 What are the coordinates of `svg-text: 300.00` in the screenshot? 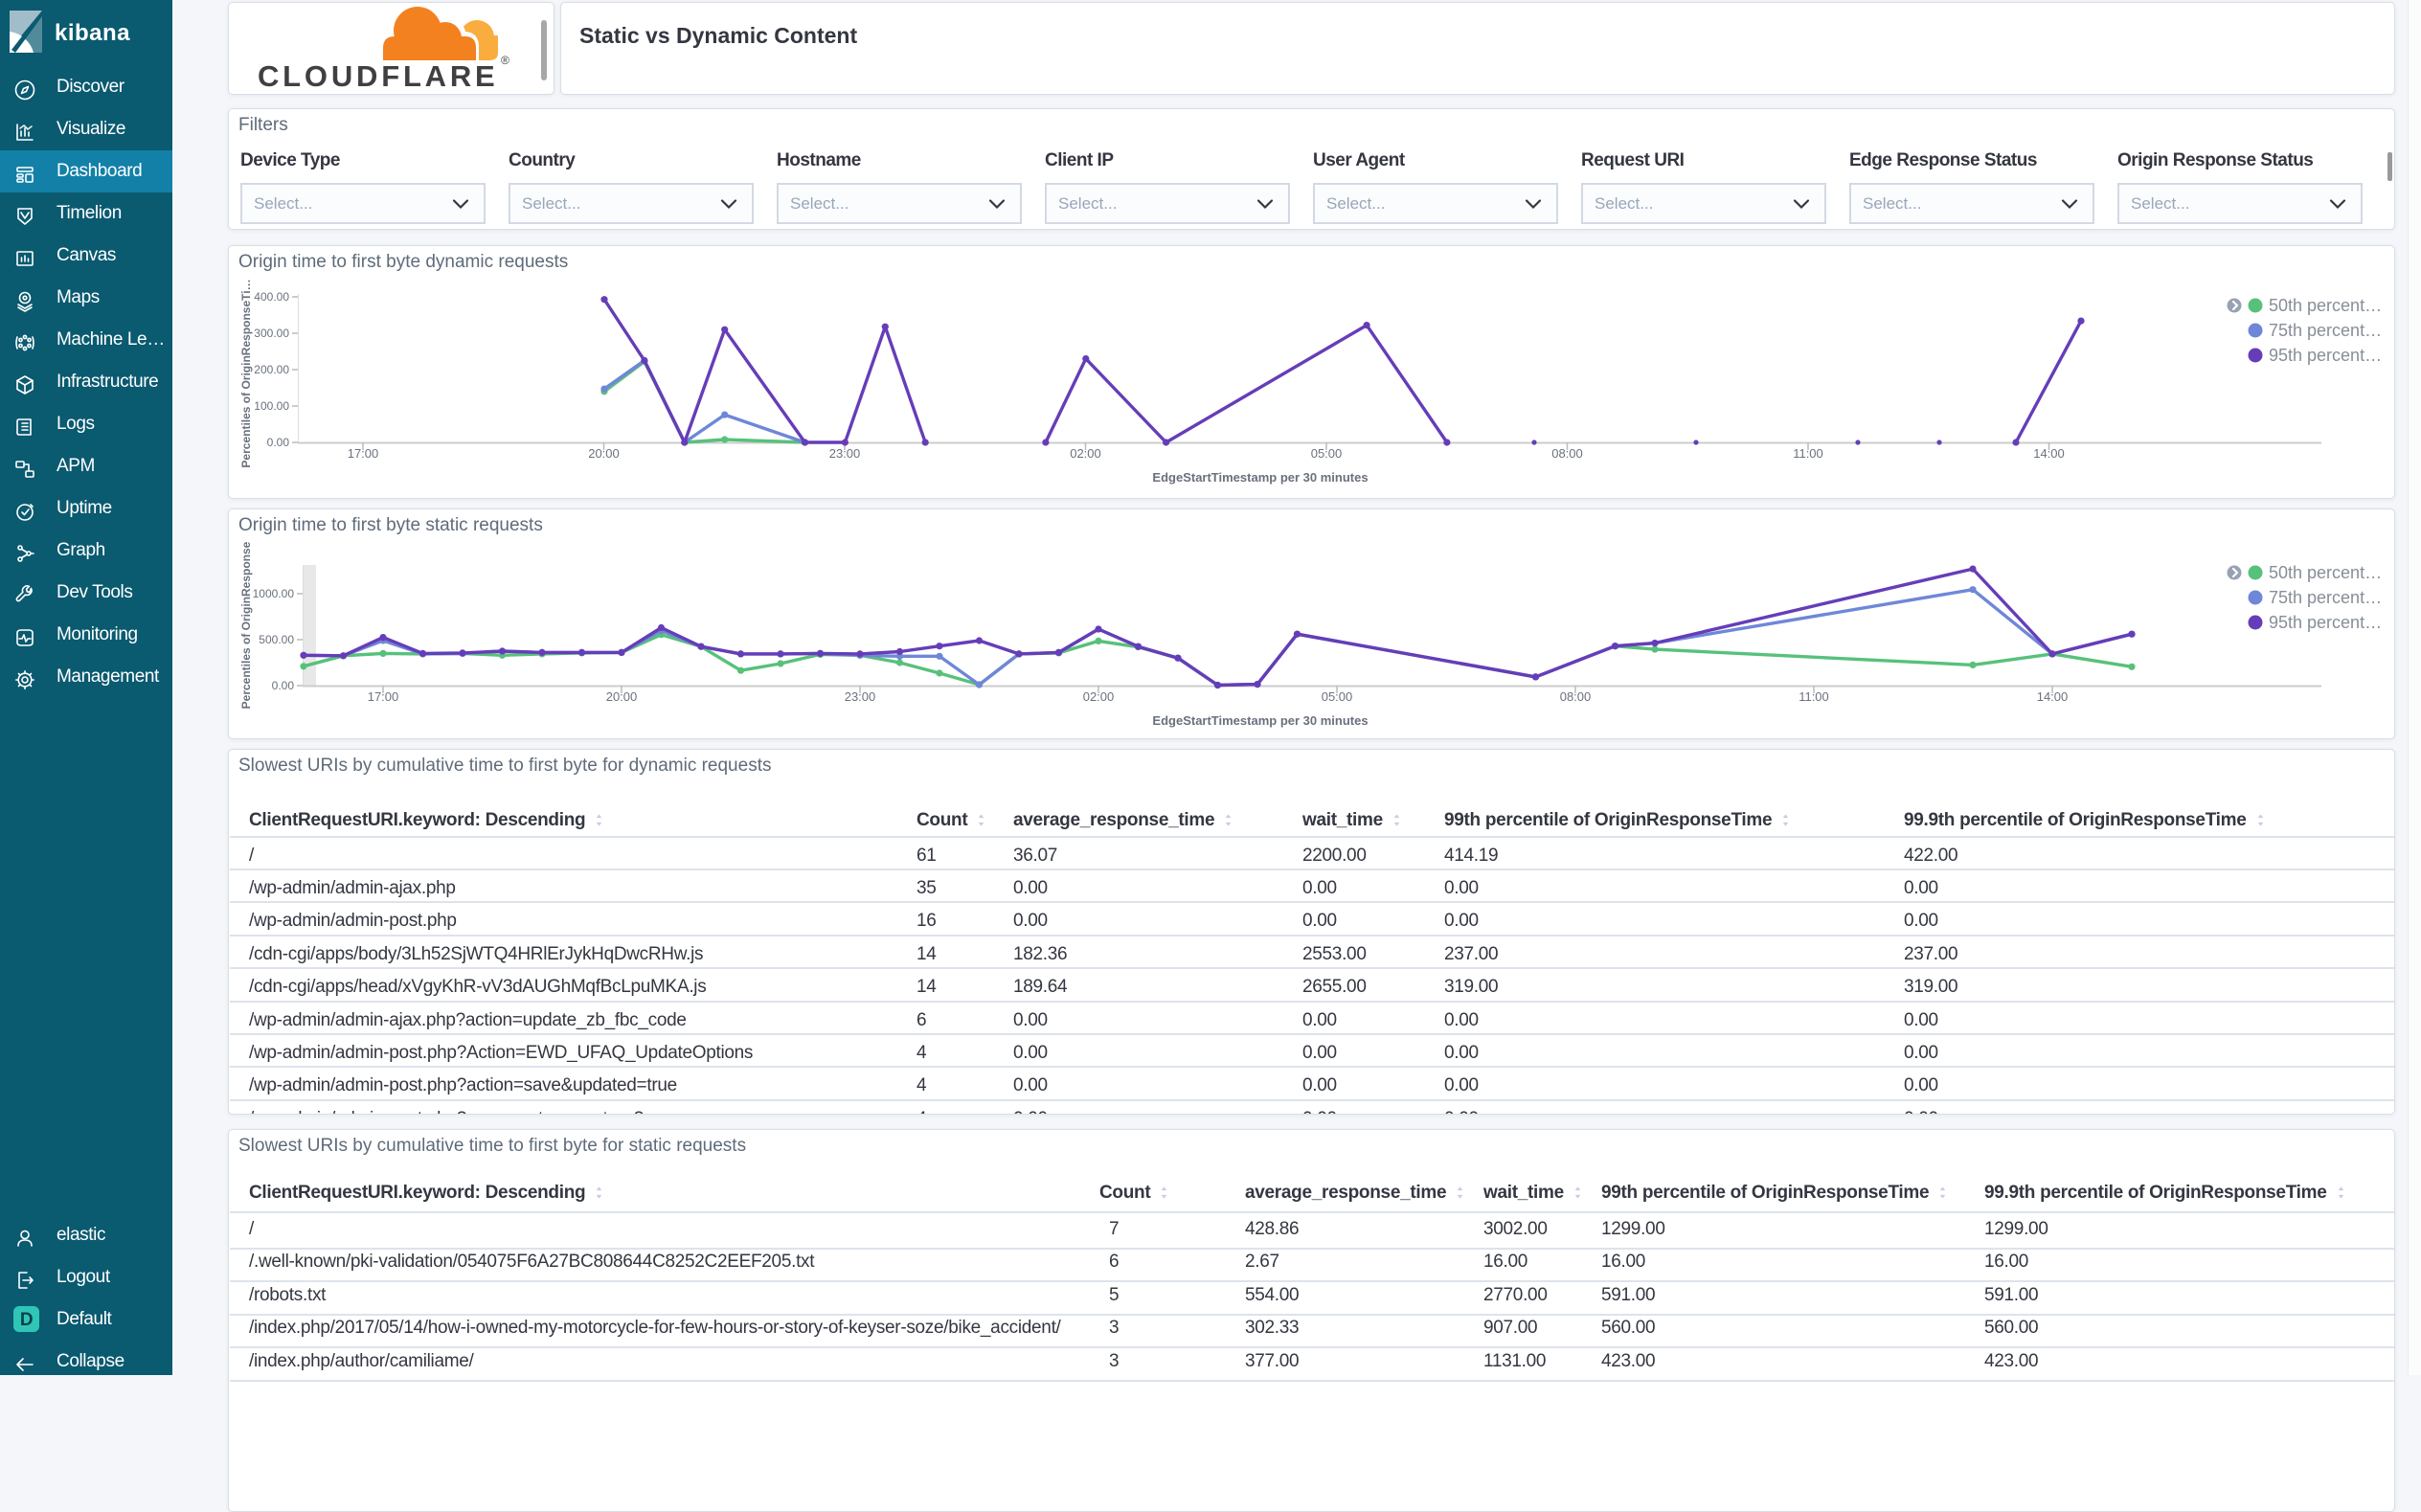 It's located at (271, 333).